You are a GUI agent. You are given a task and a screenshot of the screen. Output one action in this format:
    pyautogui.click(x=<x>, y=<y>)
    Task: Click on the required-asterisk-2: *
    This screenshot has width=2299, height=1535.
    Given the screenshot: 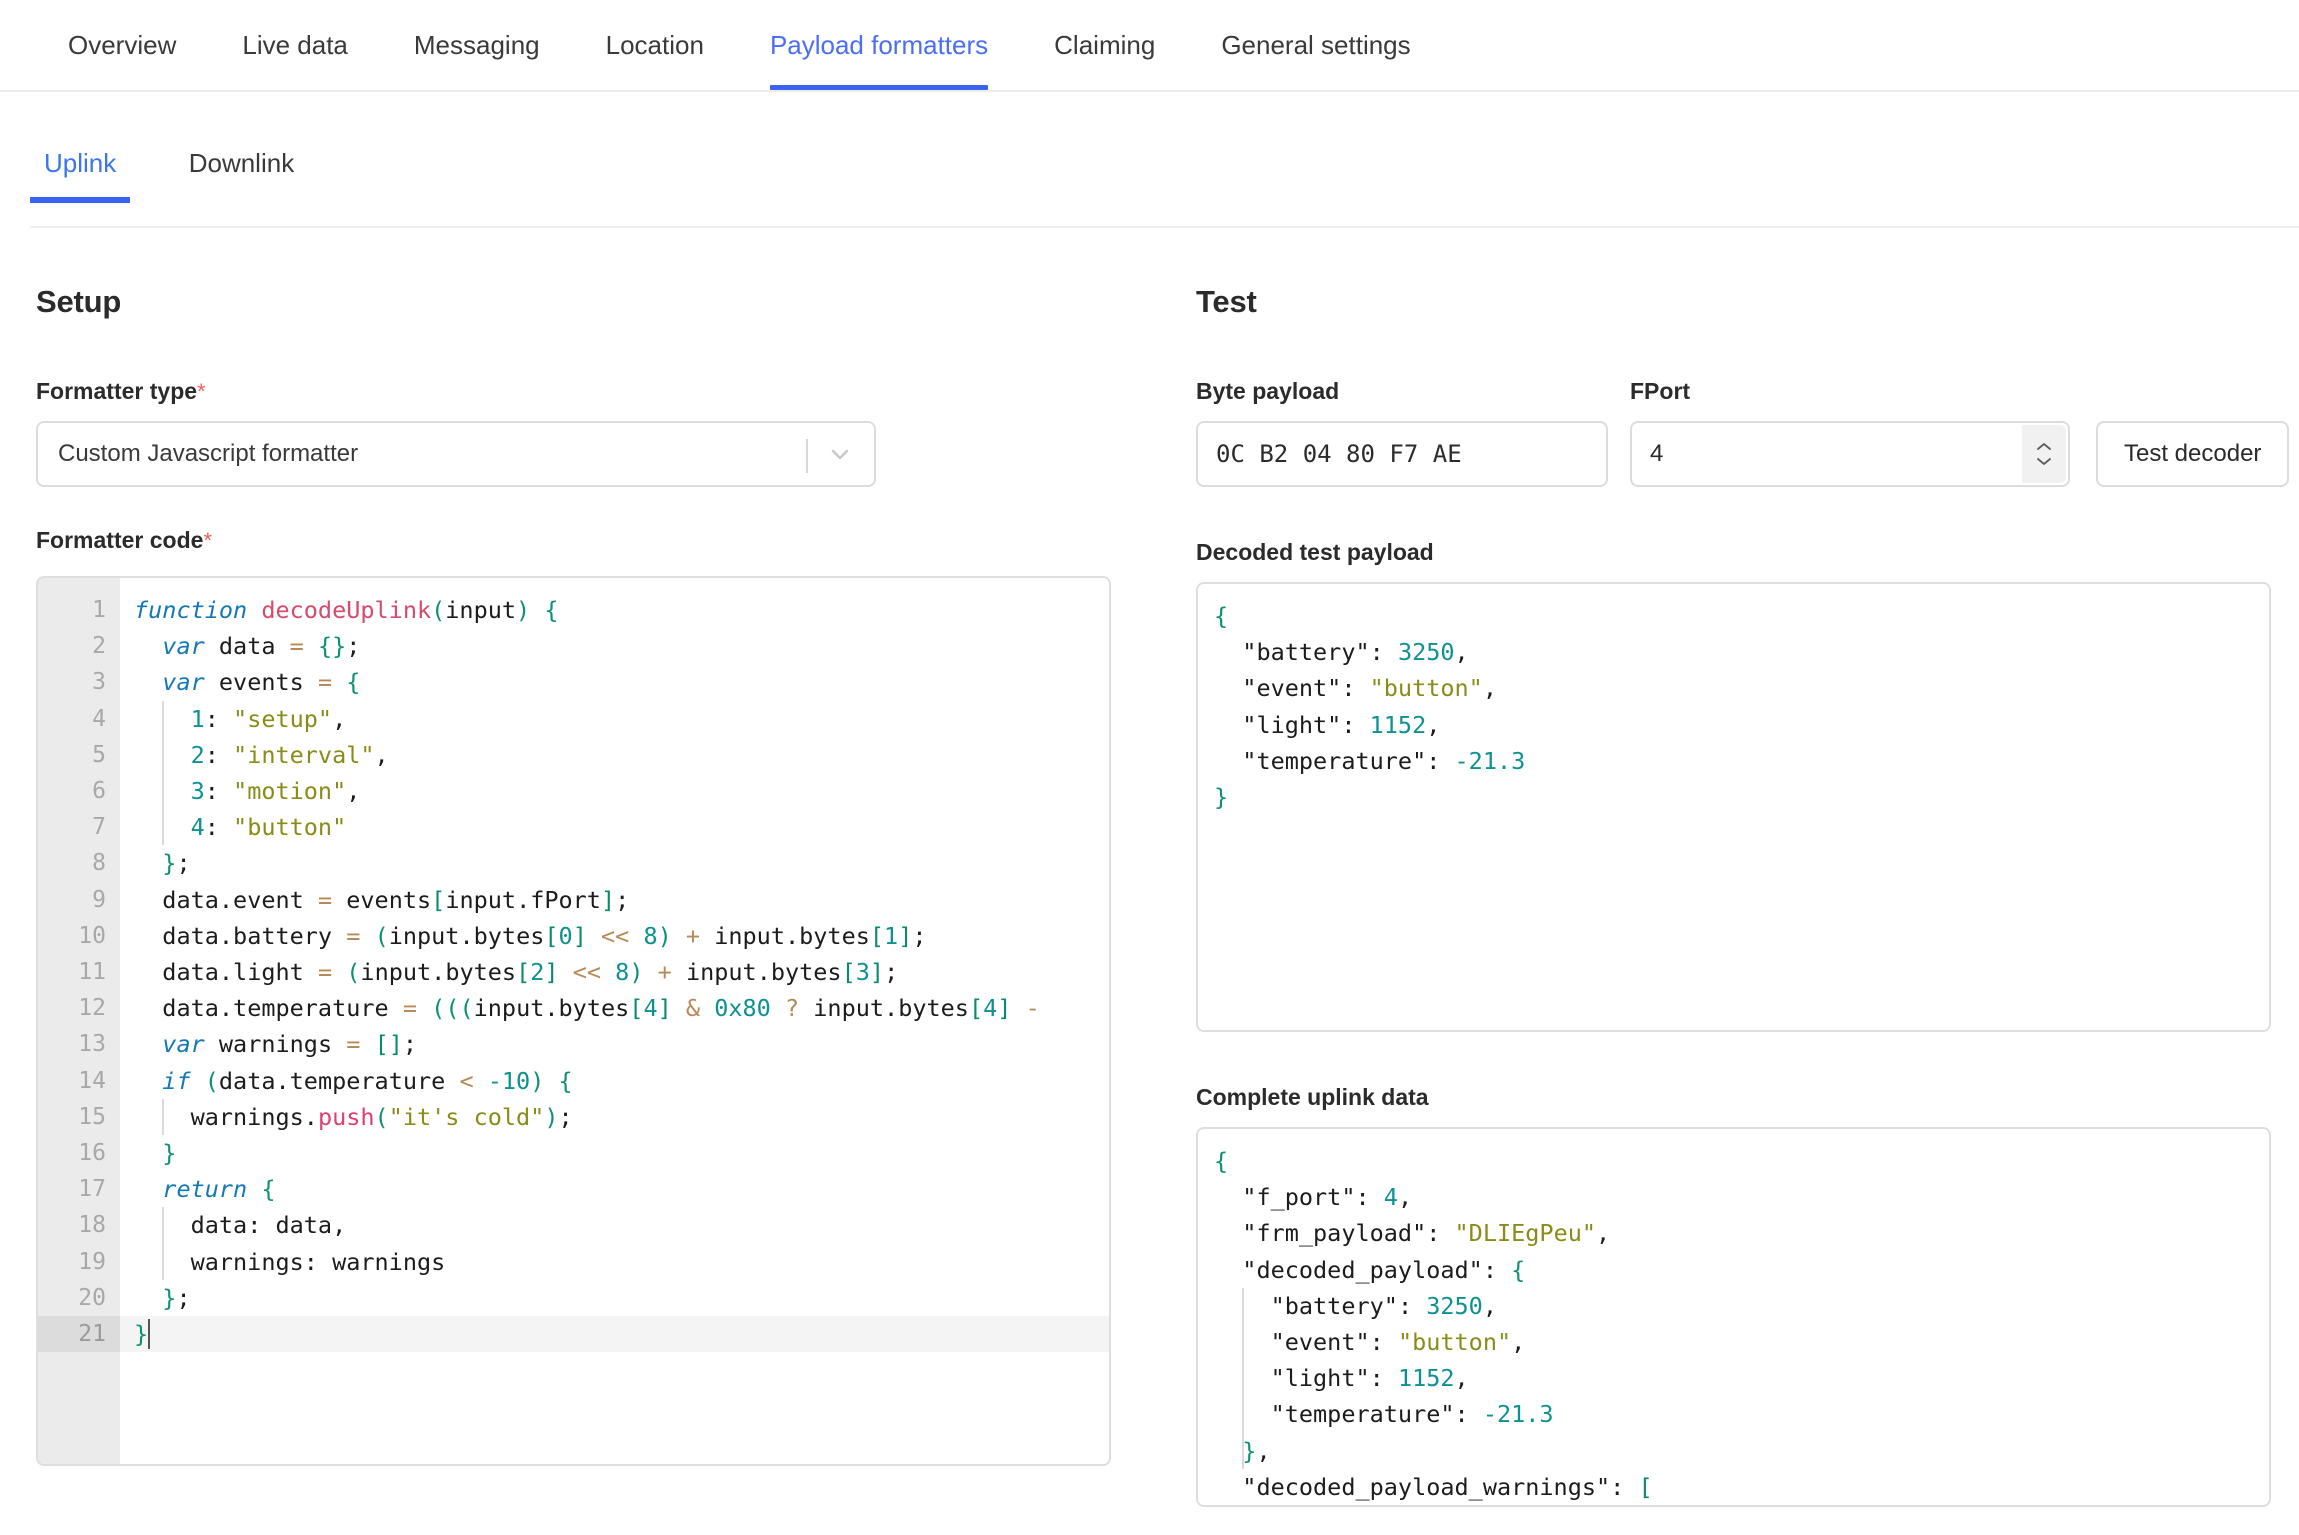 What is the action you would take?
    pyautogui.click(x=207, y=540)
    